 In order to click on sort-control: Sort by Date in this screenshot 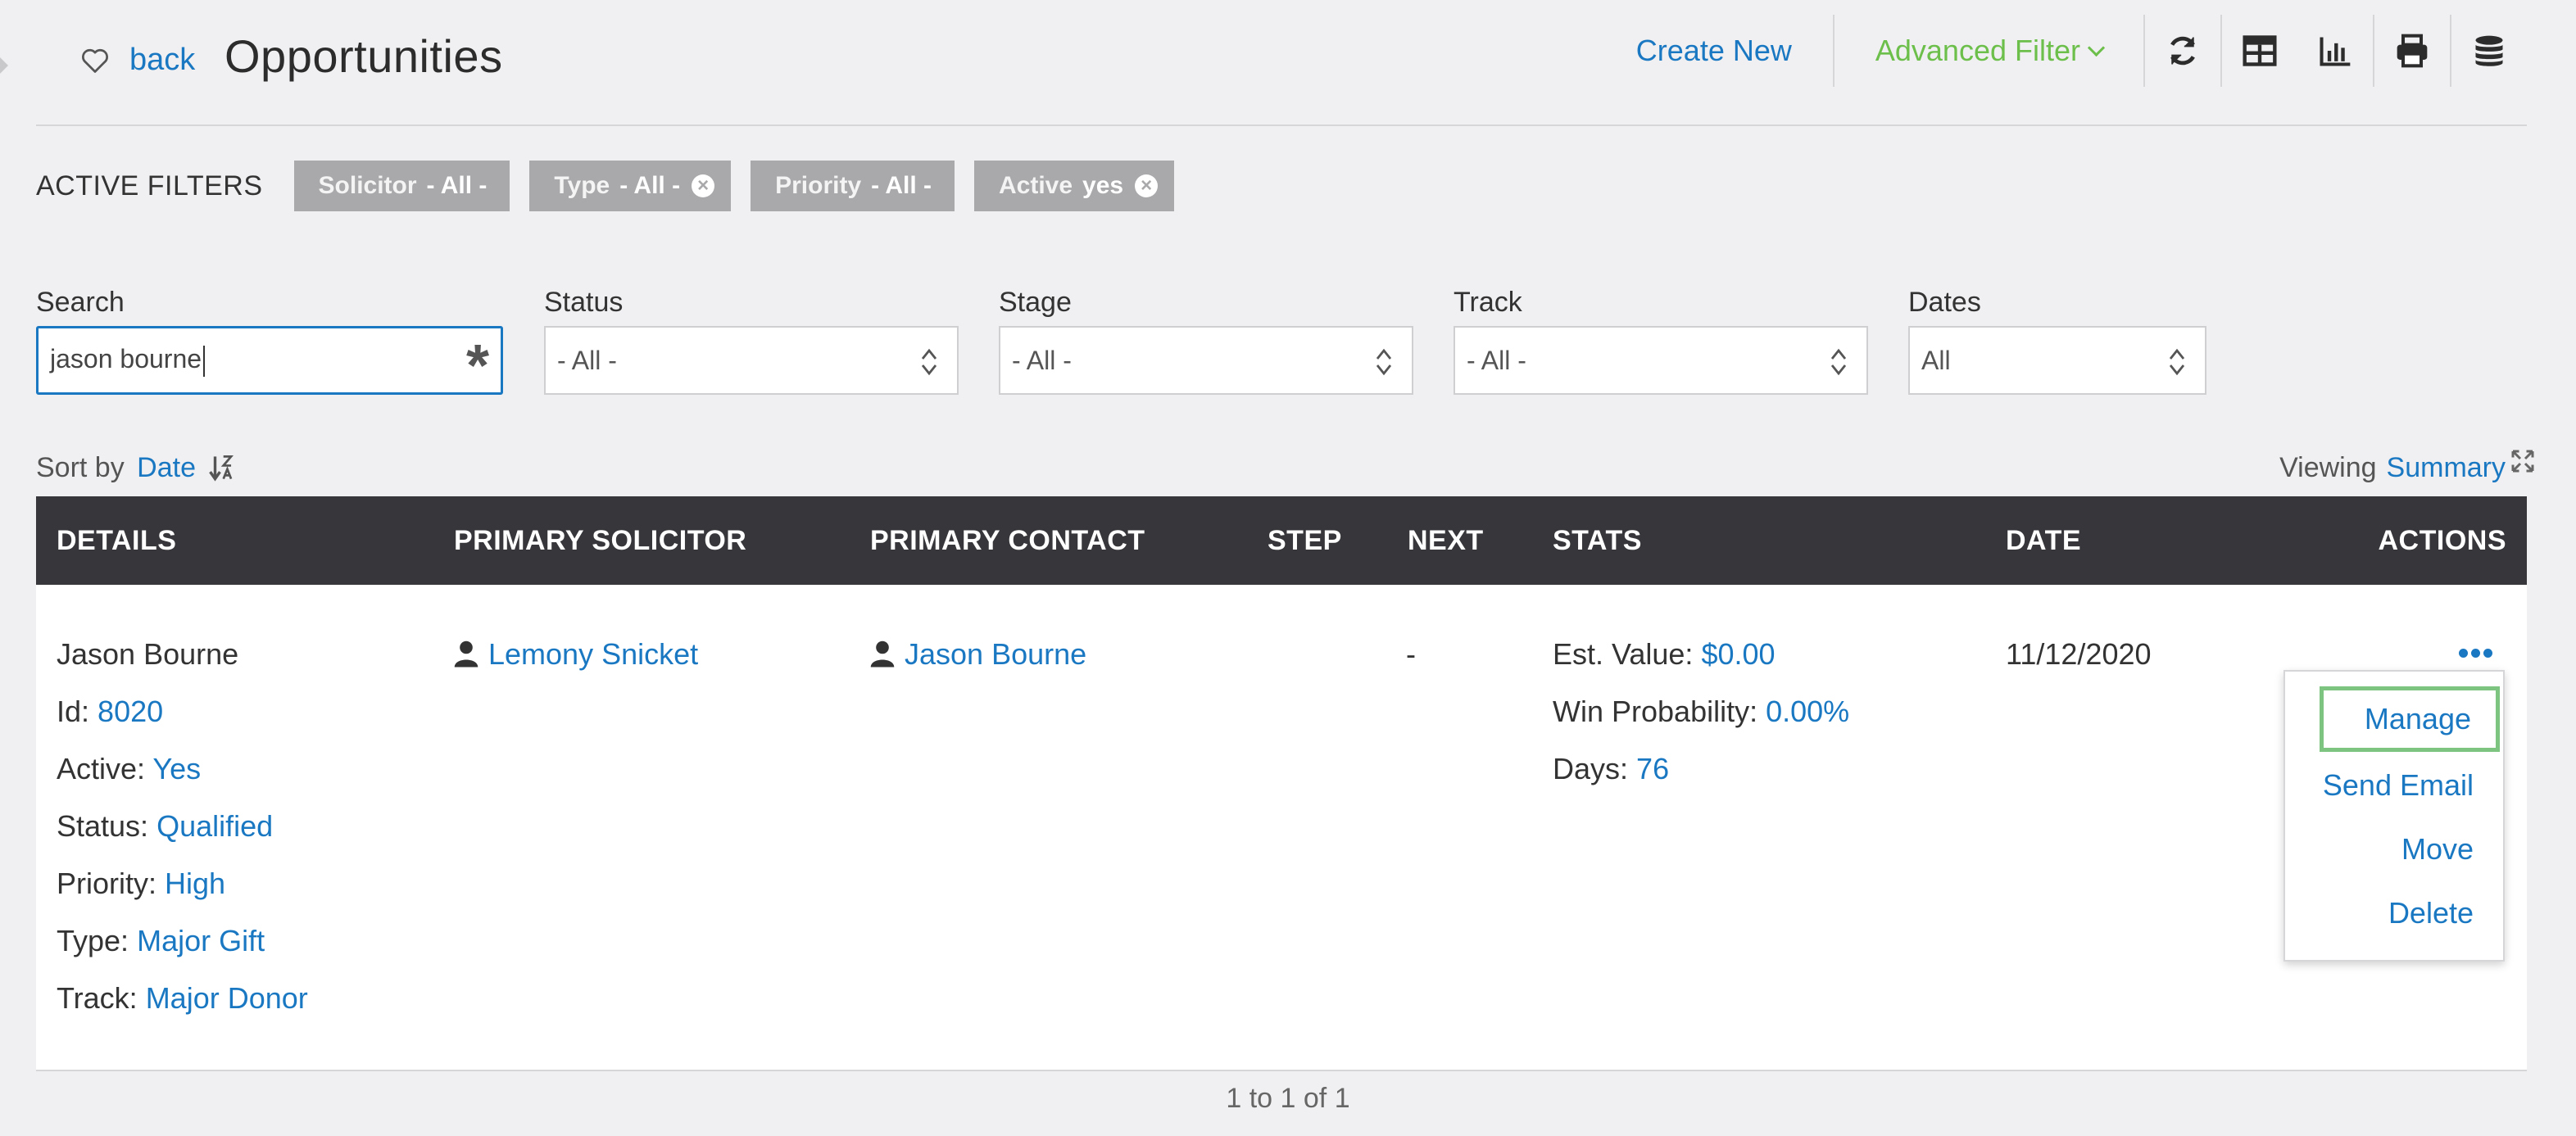, I will do `click(136, 468)`.